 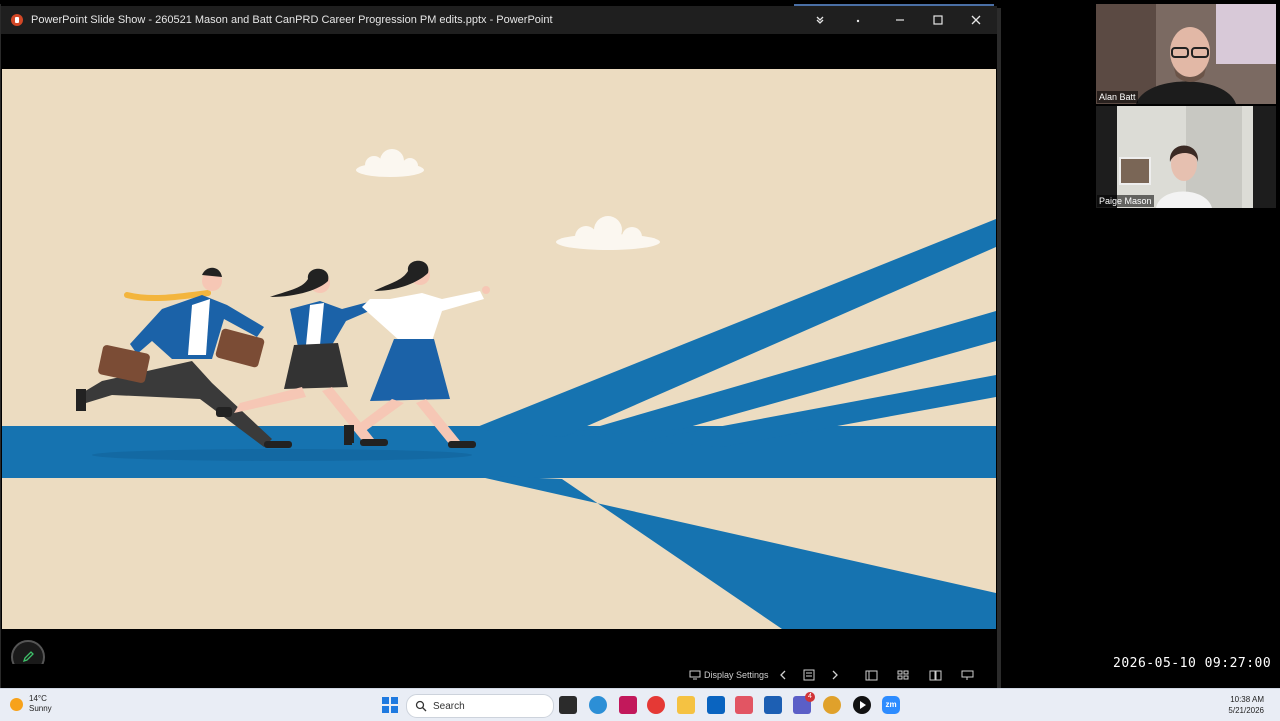 I want to click on participant-name: Alan Batt, so click(x=1117, y=97).